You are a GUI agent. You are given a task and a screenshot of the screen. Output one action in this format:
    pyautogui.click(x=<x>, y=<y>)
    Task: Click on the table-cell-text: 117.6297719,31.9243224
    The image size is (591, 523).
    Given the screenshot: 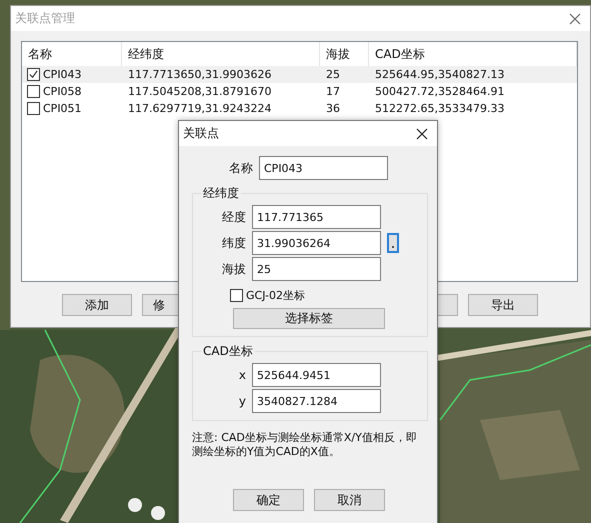 What is the action you would take?
    pyautogui.click(x=199, y=108)
    